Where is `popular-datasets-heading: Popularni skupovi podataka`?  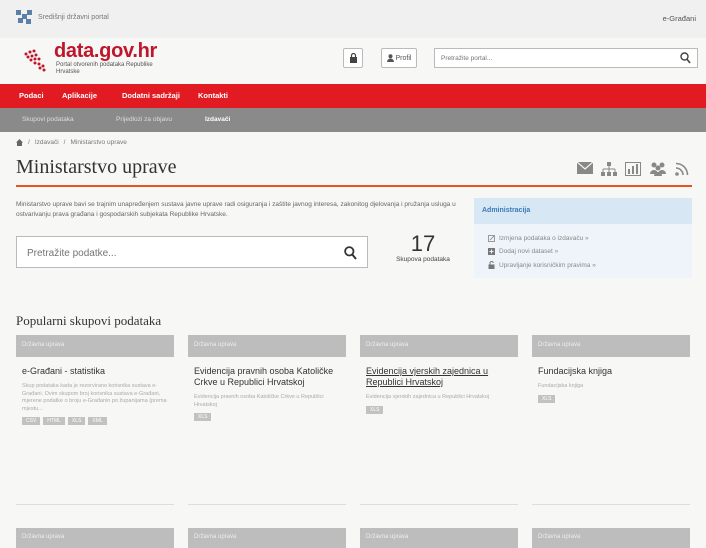 popular-datasets-heading: Popularni skupovi podataka is located at coordinates (89, 320).